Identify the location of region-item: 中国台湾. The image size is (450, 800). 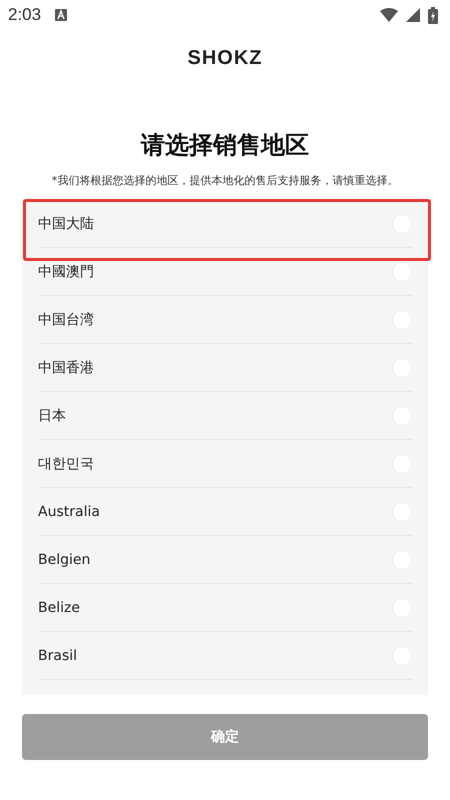
(225, 320).